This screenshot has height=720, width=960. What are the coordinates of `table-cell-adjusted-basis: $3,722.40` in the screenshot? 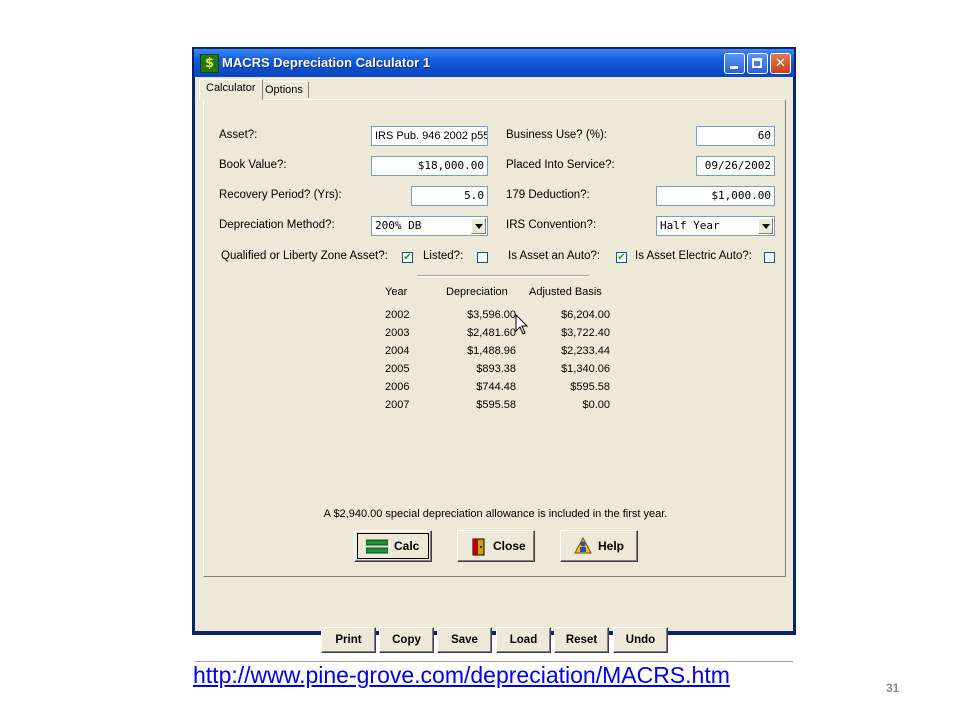 It's located at (585, 333).